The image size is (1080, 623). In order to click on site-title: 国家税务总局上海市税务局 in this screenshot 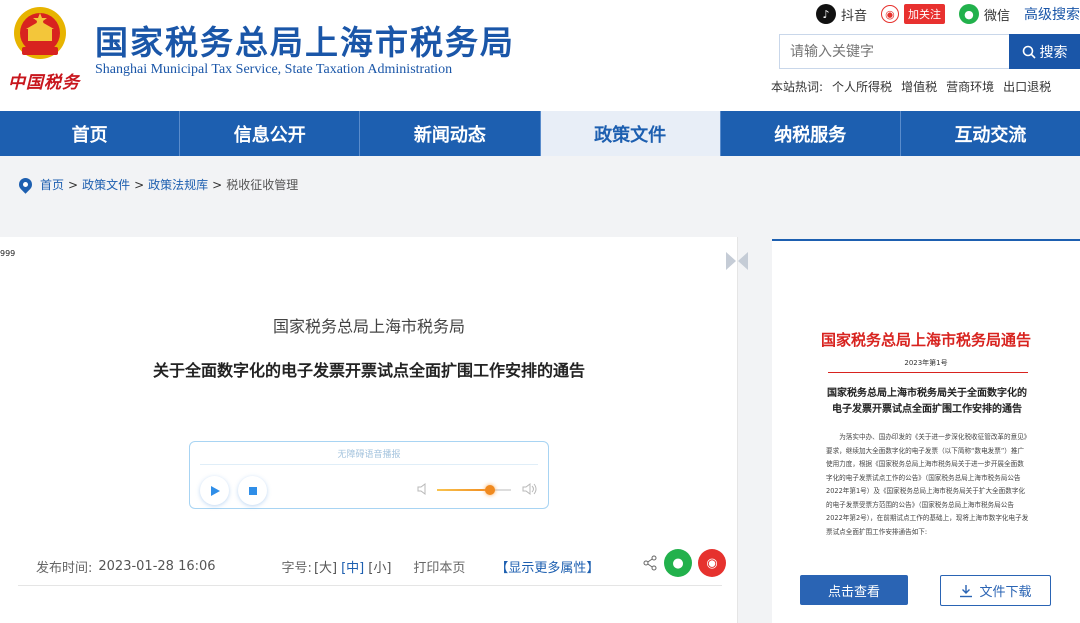, I will do `click(305, 40)`.